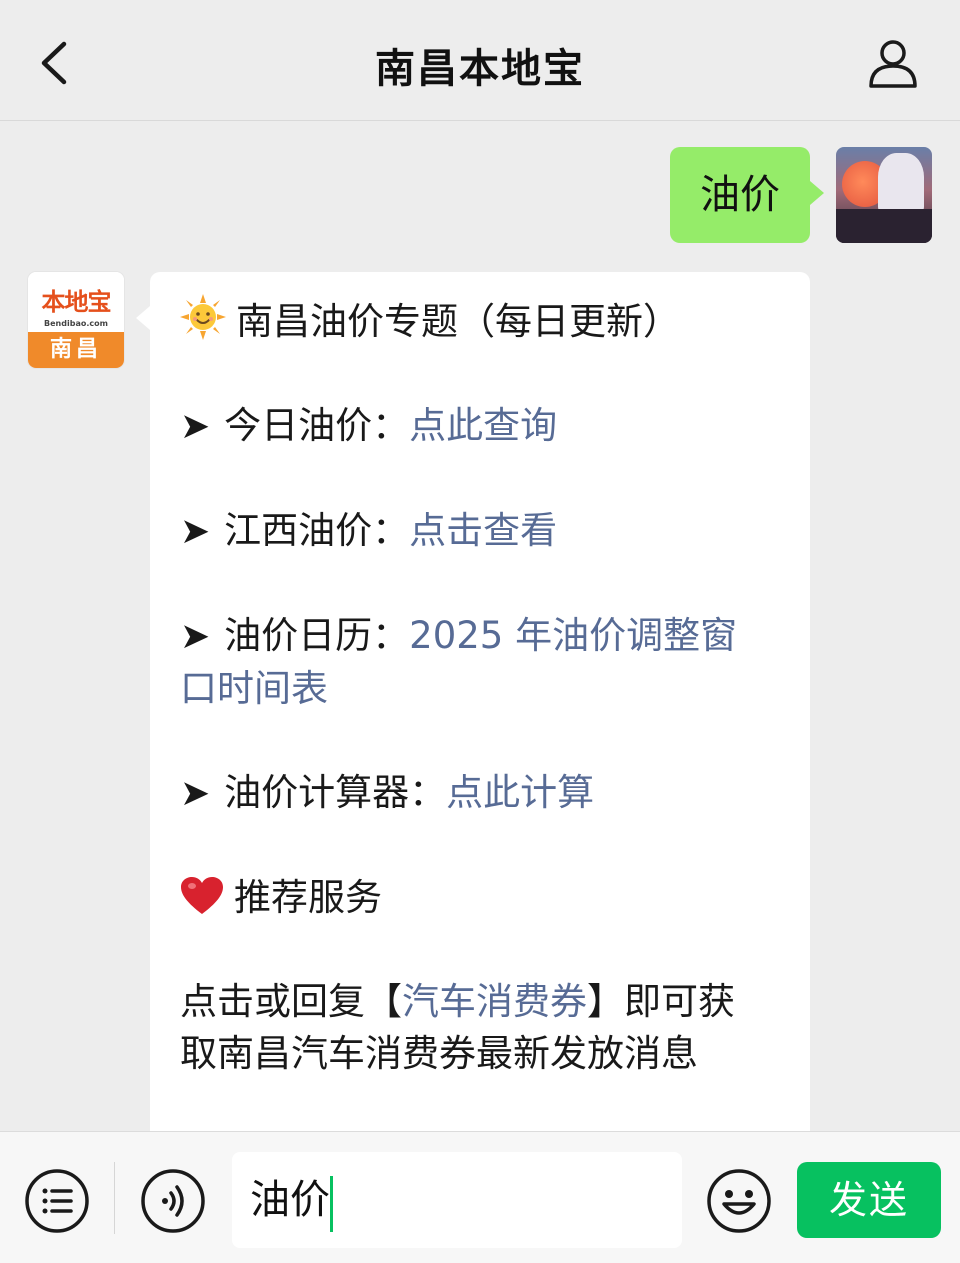 The image size is (960, 1263). What do you see at coordinates (173, 1201) in the screenshot?
I see `voice-icon` at bounding box center [173, 1201].